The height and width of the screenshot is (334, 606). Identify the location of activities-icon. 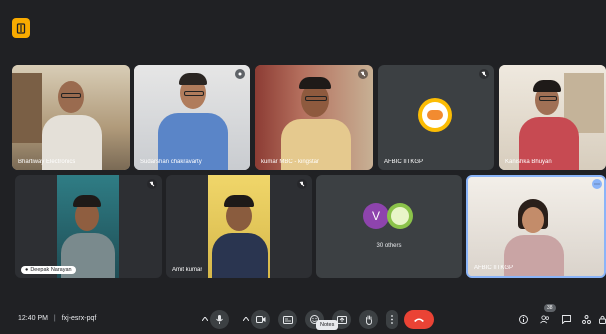
(586, 319).